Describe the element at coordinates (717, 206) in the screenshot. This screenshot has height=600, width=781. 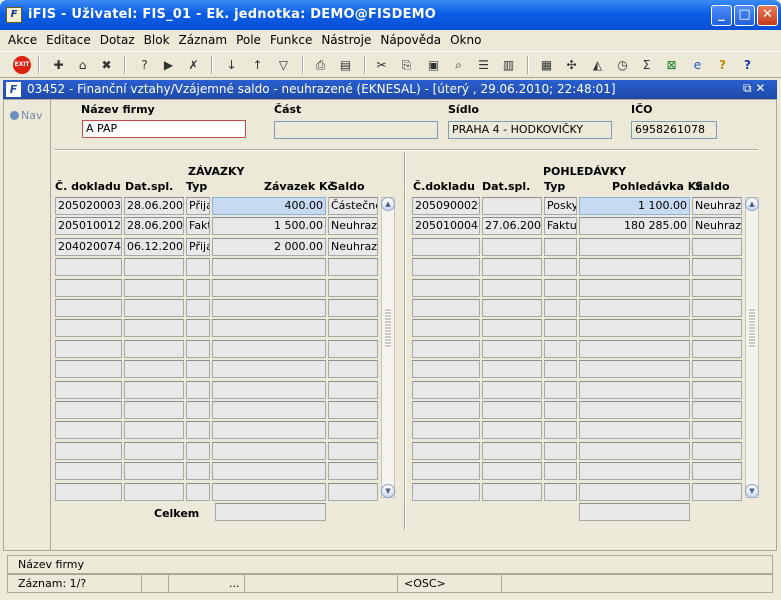
I see `pohledavky-cell: Neuhraze` at that location.